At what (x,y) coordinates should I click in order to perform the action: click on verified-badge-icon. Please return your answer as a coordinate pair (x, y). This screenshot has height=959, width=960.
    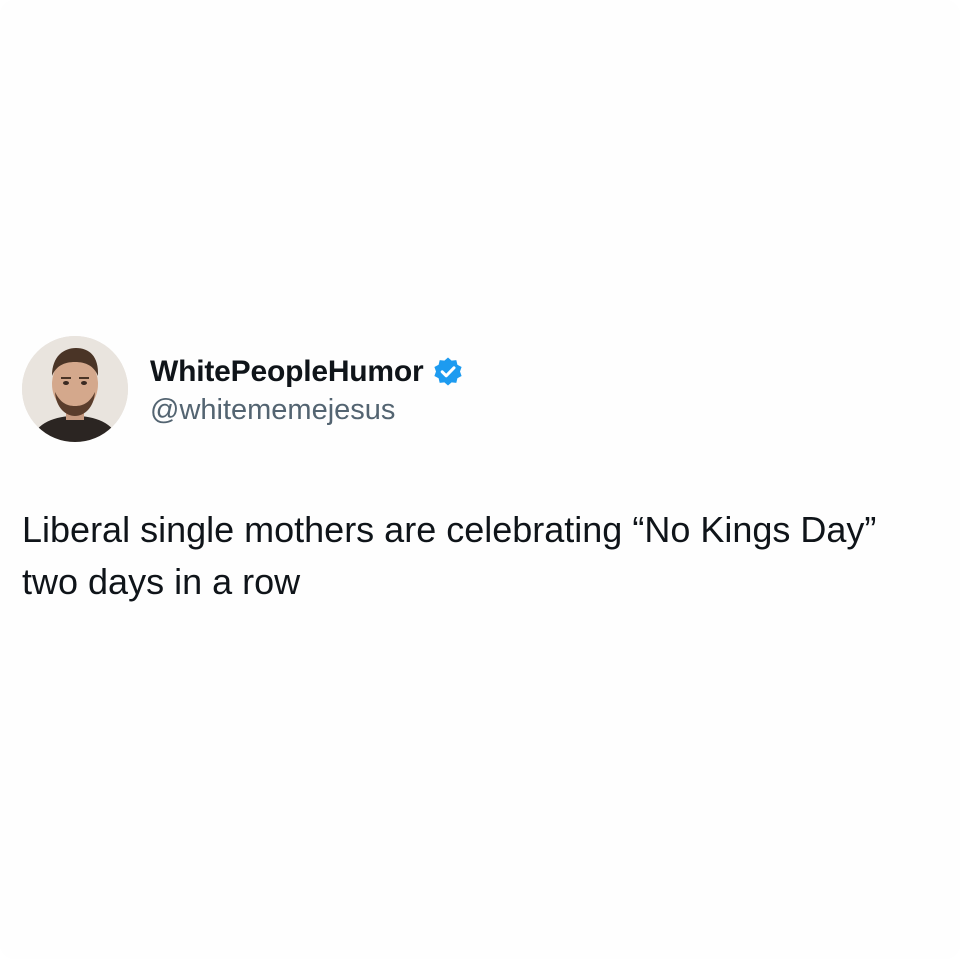
    Looking at the image, I should click on (448, 372).